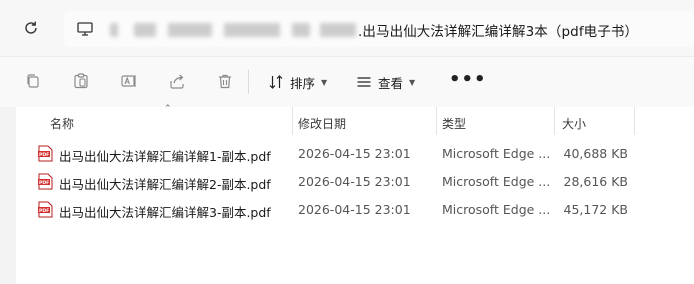 This screenshot has height=284, width=694. What do you see at coordinates (177, 81) in the screenshot?
I see `share-icon` at bounding box center [177, 81].